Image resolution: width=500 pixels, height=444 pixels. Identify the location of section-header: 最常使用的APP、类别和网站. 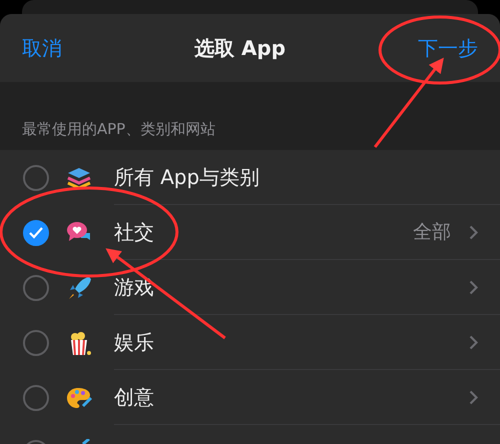
(119, 129).